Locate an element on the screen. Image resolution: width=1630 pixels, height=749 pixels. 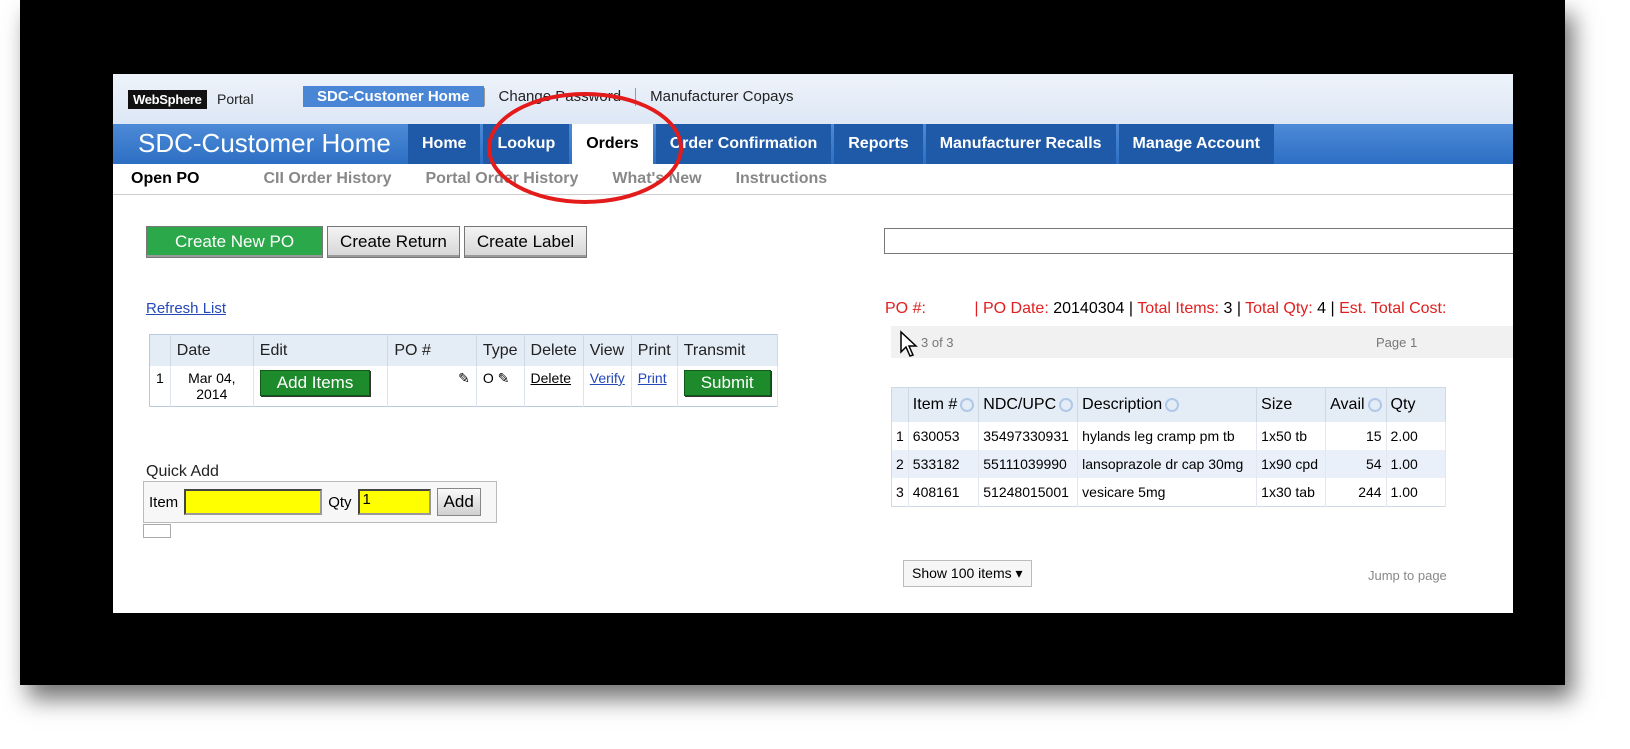
col-print: Print is located at coordinates (654, 350).